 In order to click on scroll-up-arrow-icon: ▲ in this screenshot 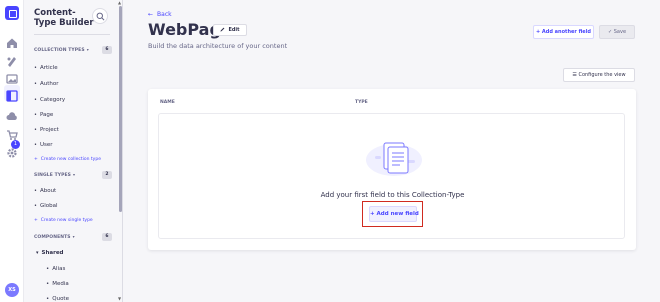, I will do `click(119, 2)`.